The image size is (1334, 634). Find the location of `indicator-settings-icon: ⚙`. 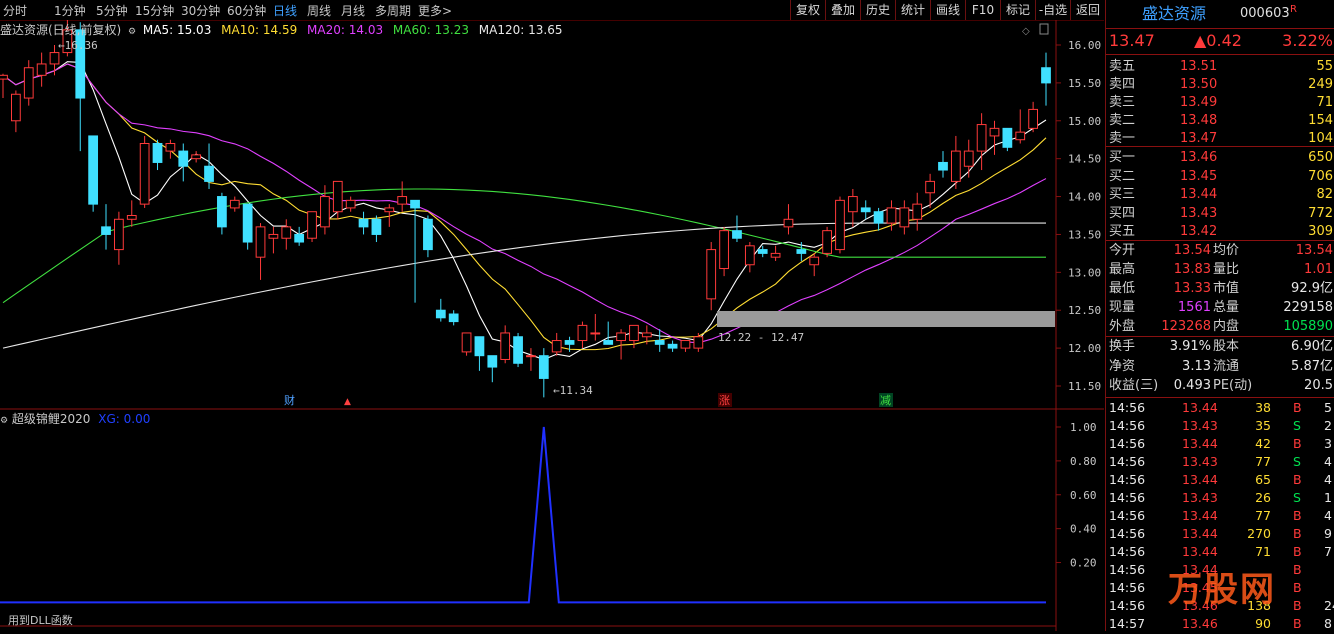

indicator-settings-icon: ⚙ is located at coordinates (4, 421).